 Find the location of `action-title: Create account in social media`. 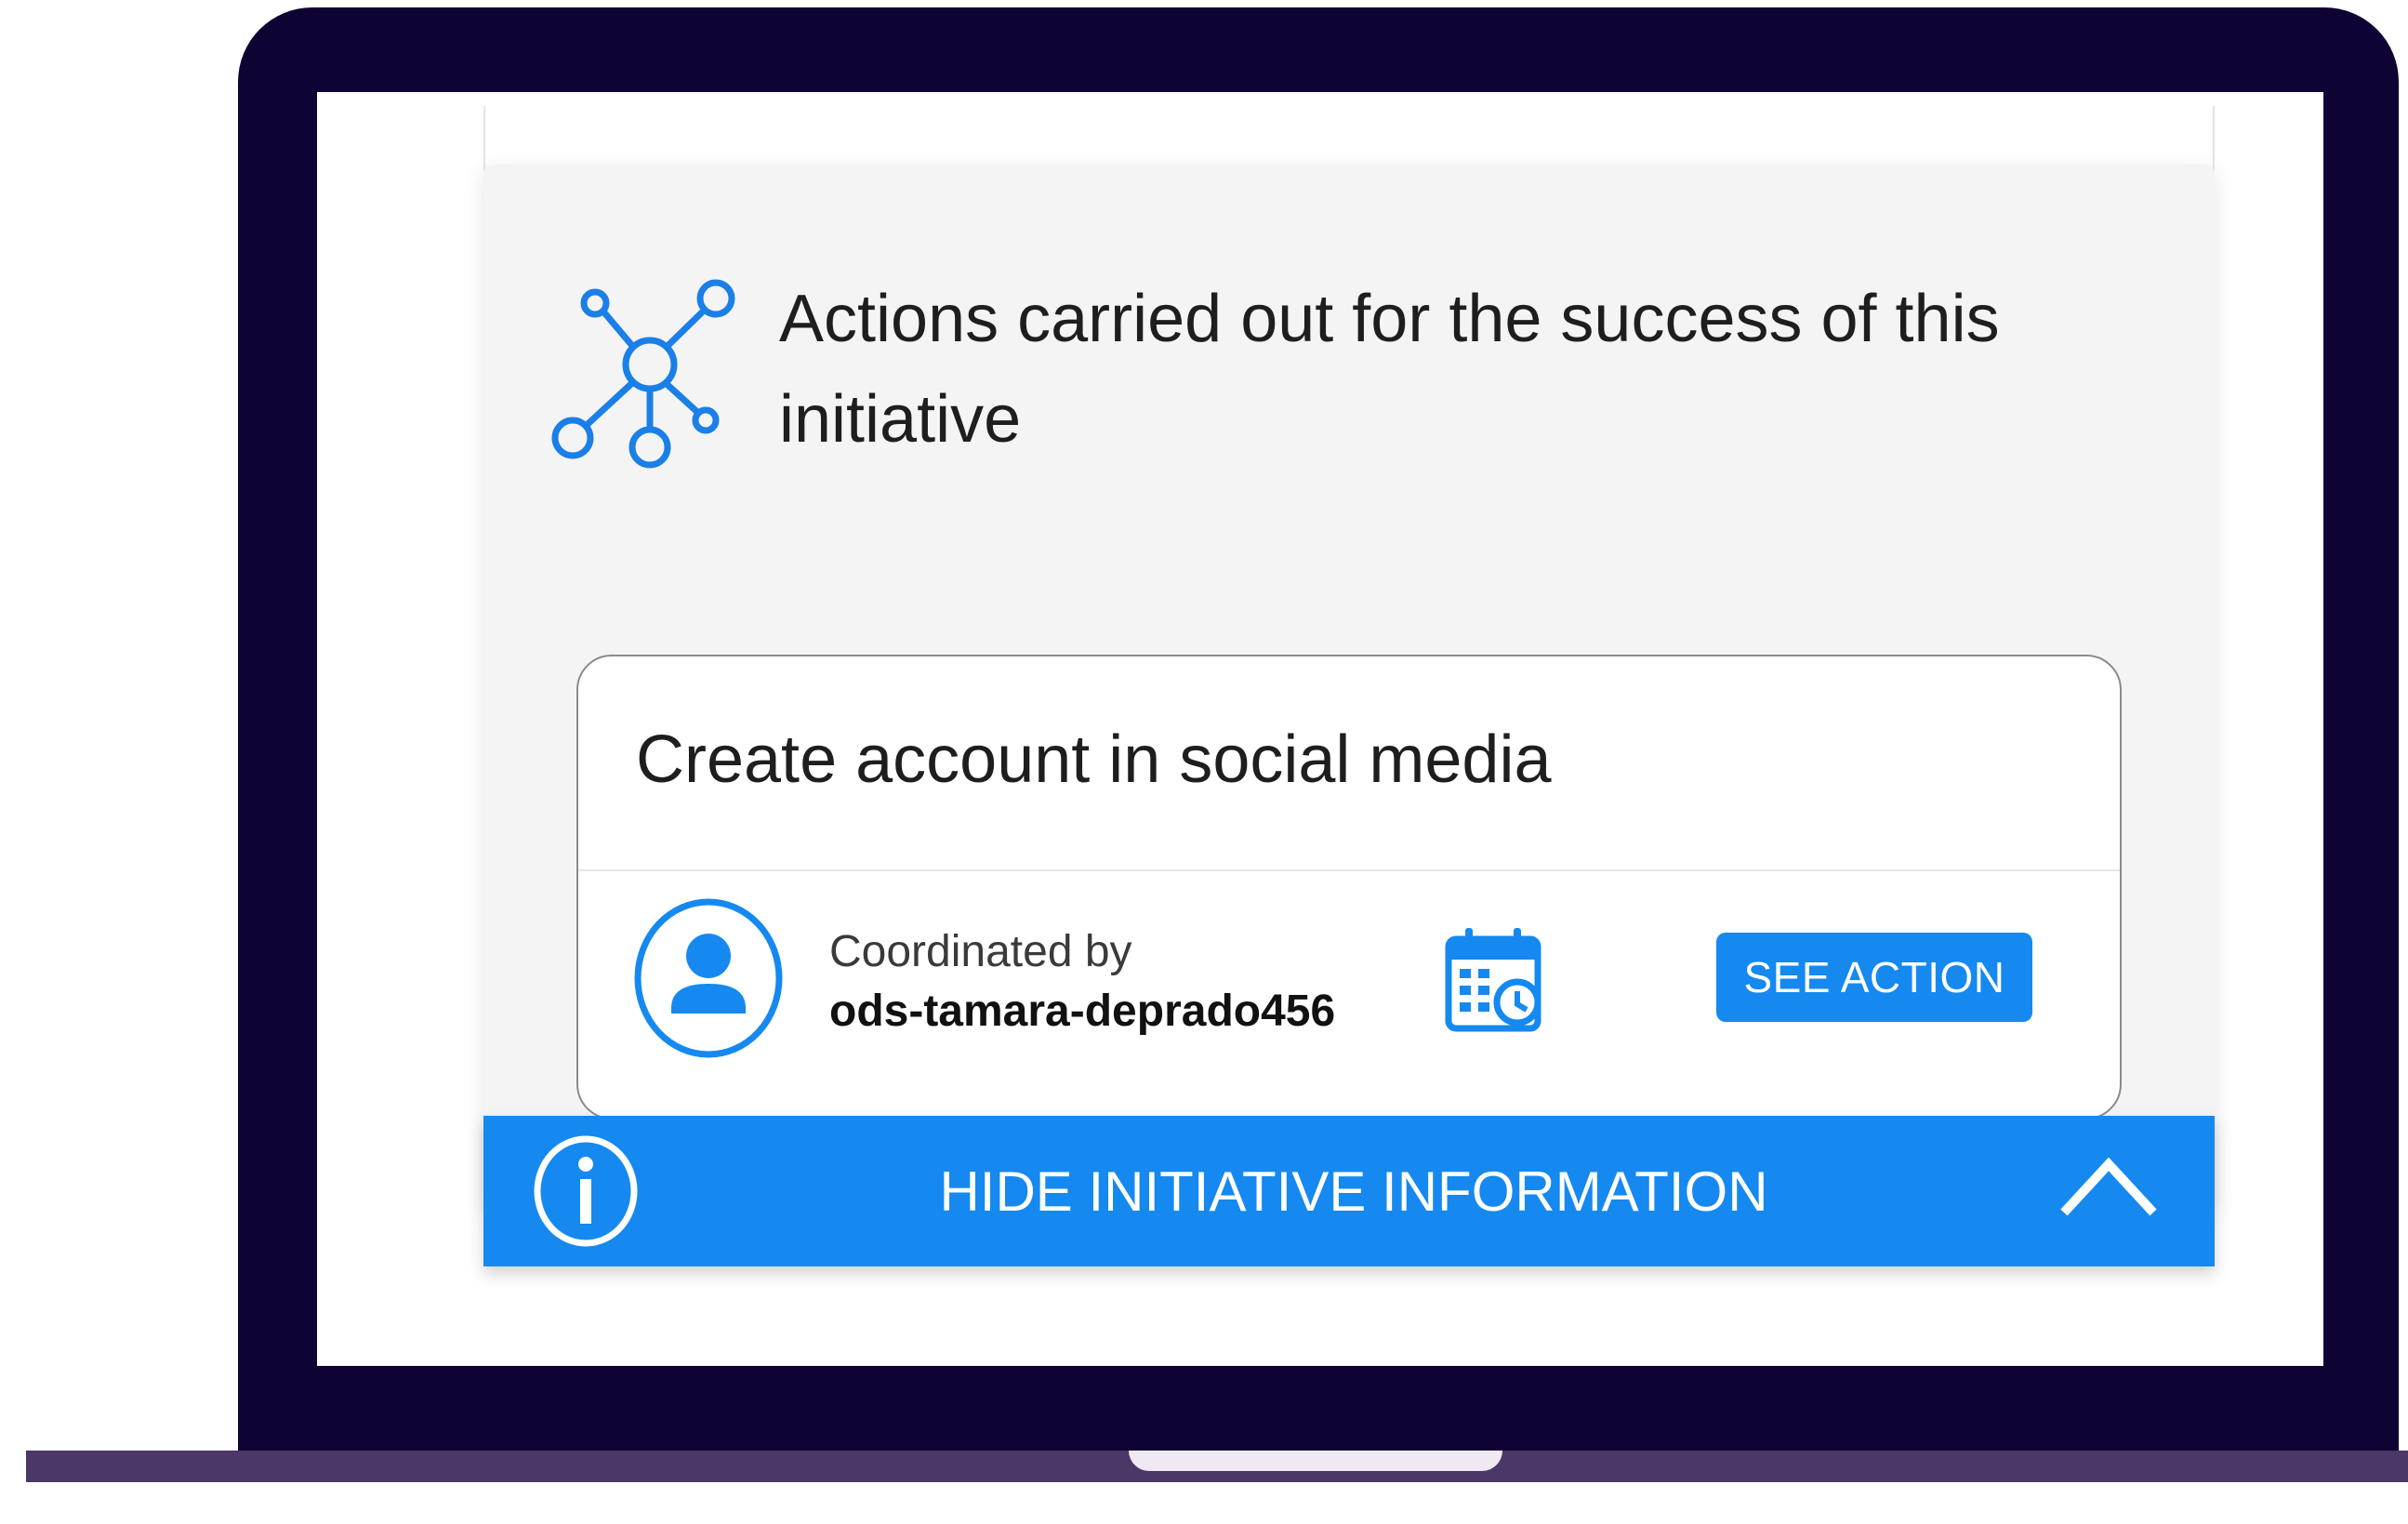

action-title: Create account in social media is located at coordinates (1094, 759).